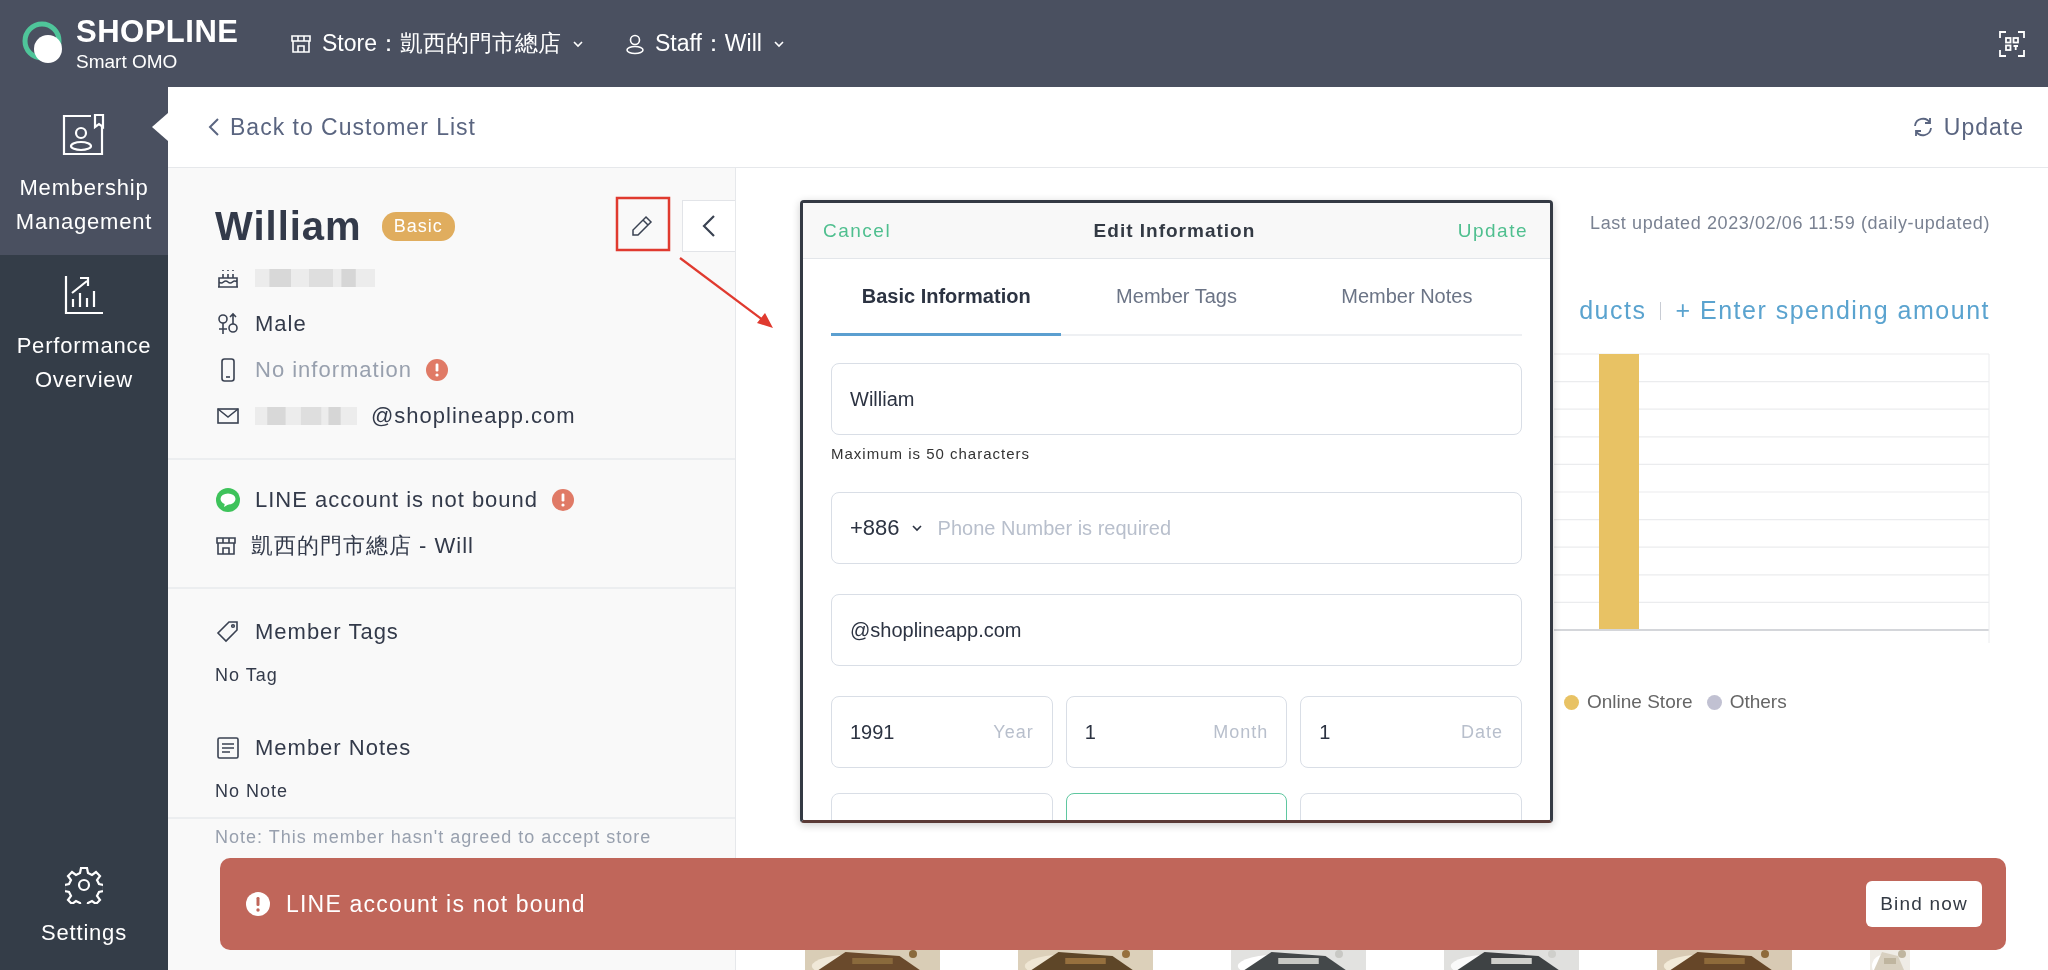  What do you see at coordinates (437, 43) in the screenshot?
I see `store-selector: Store：凱西的門市總店` at bounding box center [437, 43].